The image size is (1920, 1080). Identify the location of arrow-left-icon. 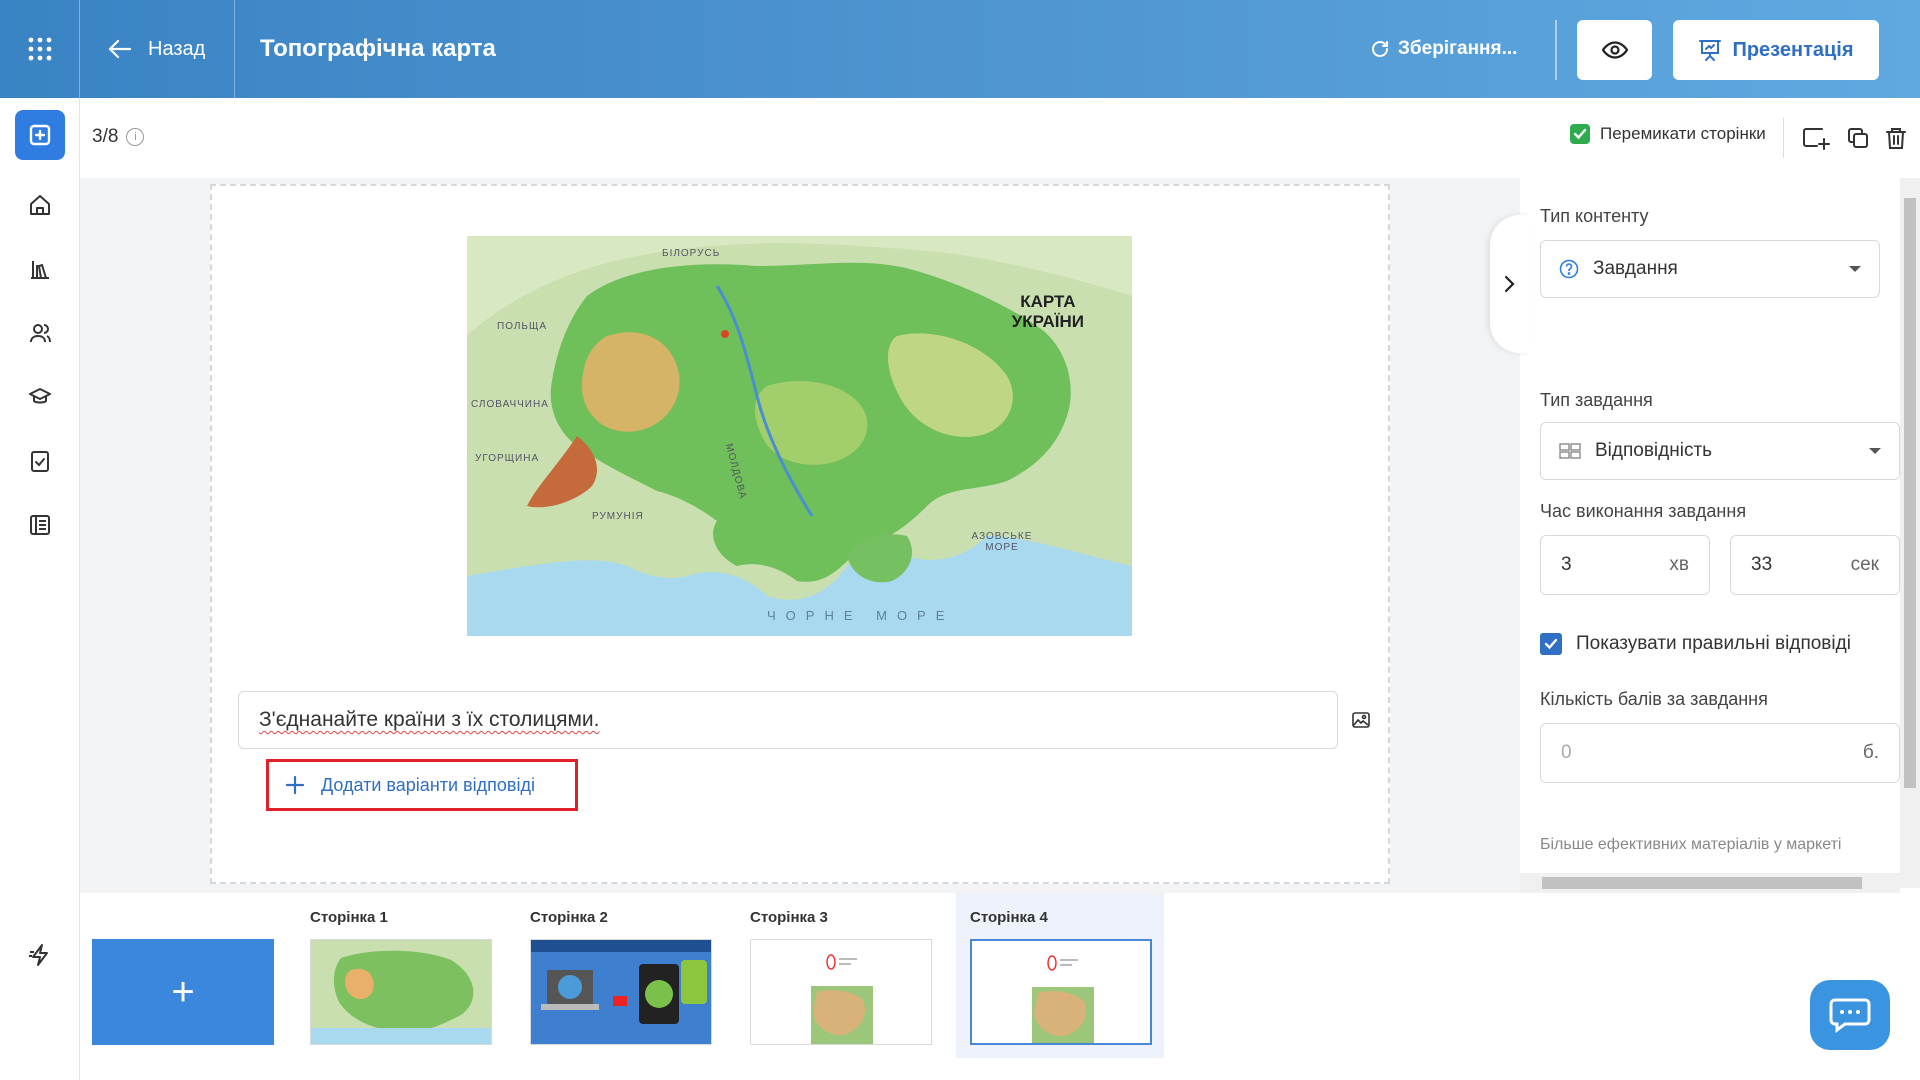
(120, 49).